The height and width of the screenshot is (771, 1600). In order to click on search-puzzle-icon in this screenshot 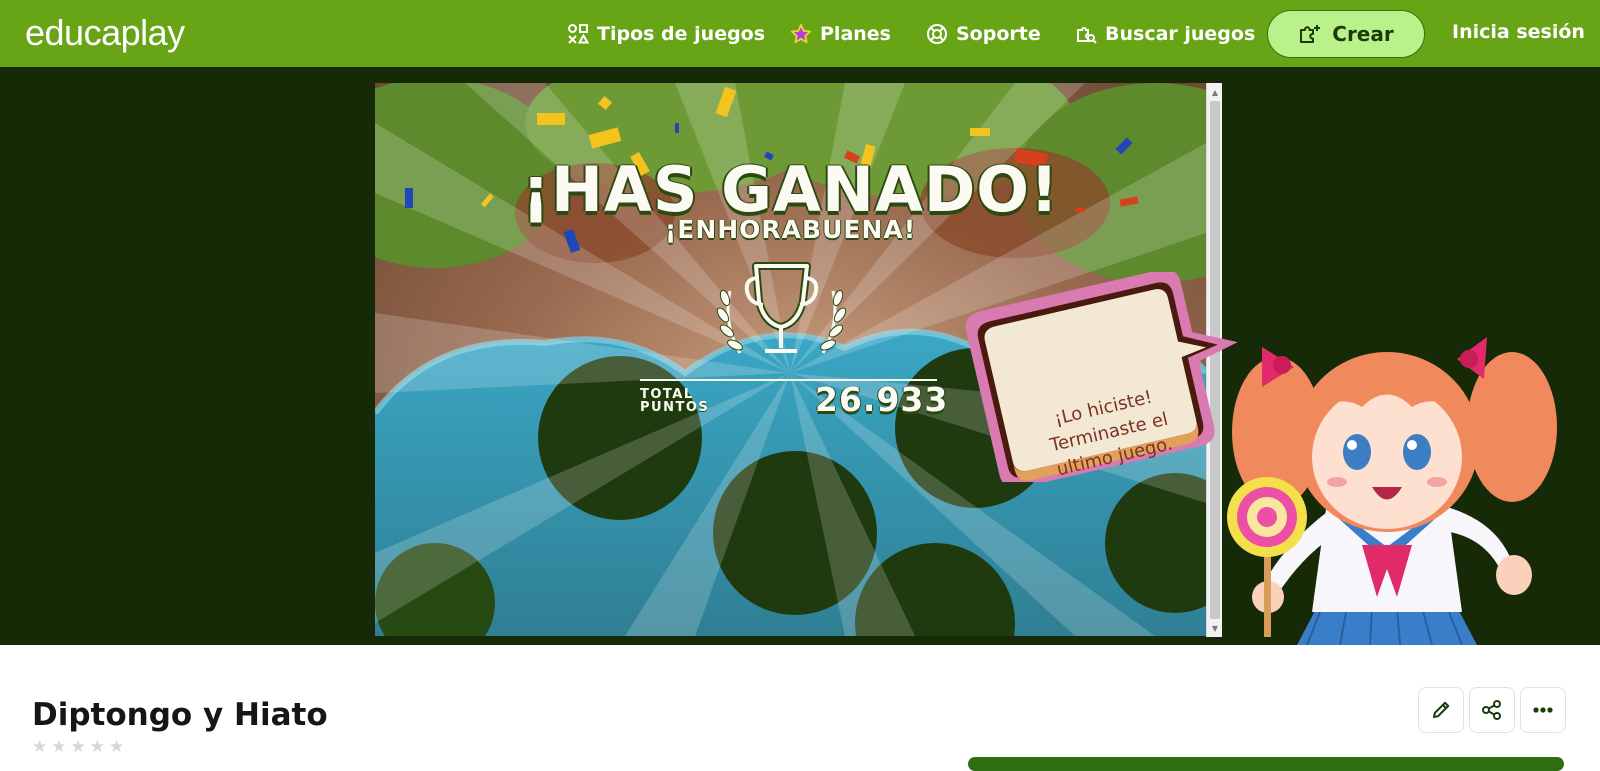, I will do `click(1087, 35)`.